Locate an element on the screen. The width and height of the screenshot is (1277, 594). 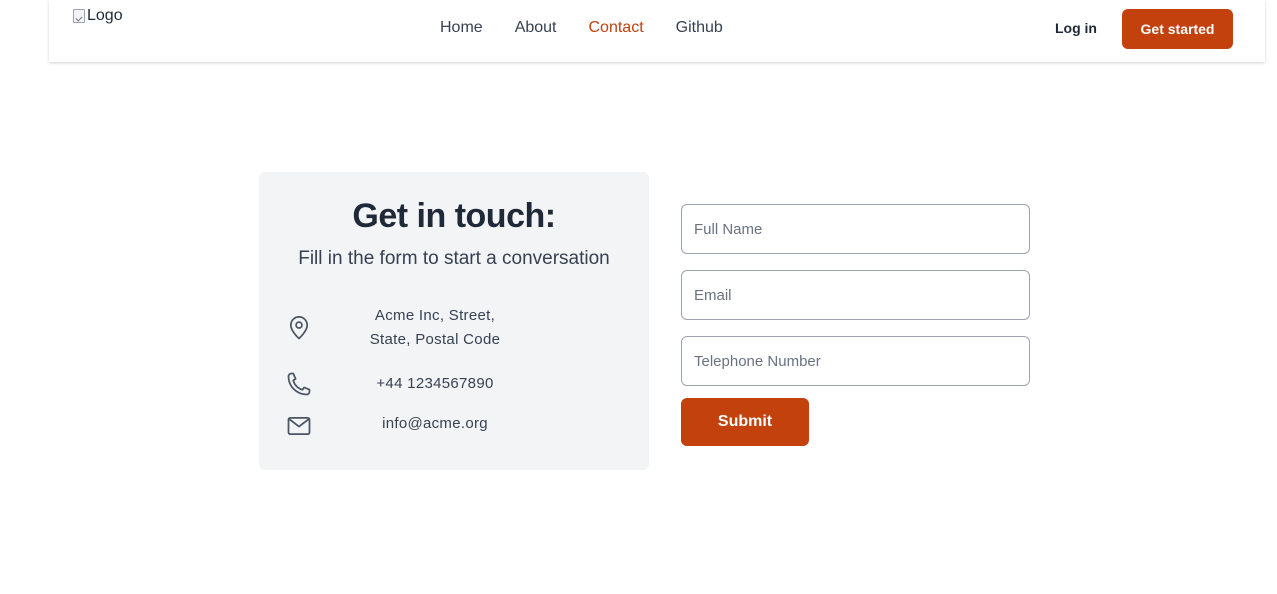
main-nav: Home About Contact Github is located at coordinates (581, 28).